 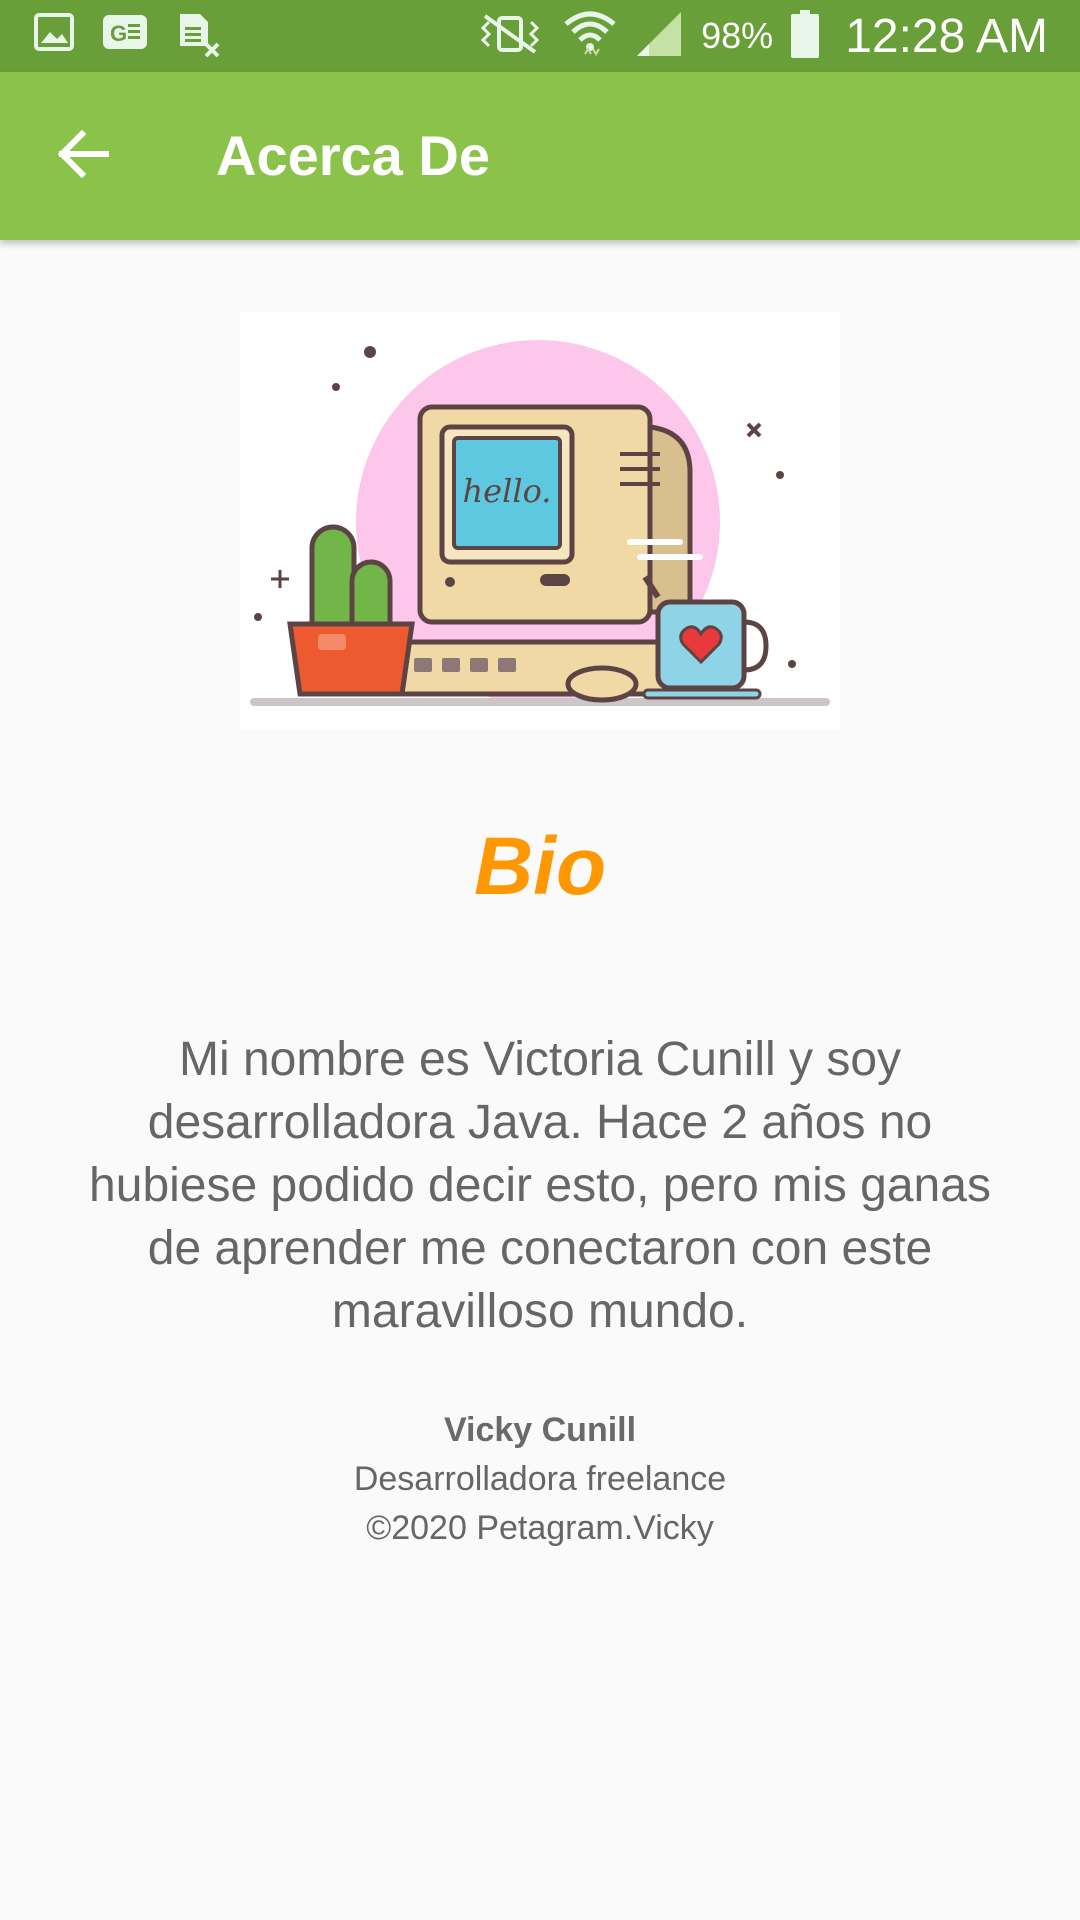 I want to click on notification-icons: G, so click(x=128, y=37).